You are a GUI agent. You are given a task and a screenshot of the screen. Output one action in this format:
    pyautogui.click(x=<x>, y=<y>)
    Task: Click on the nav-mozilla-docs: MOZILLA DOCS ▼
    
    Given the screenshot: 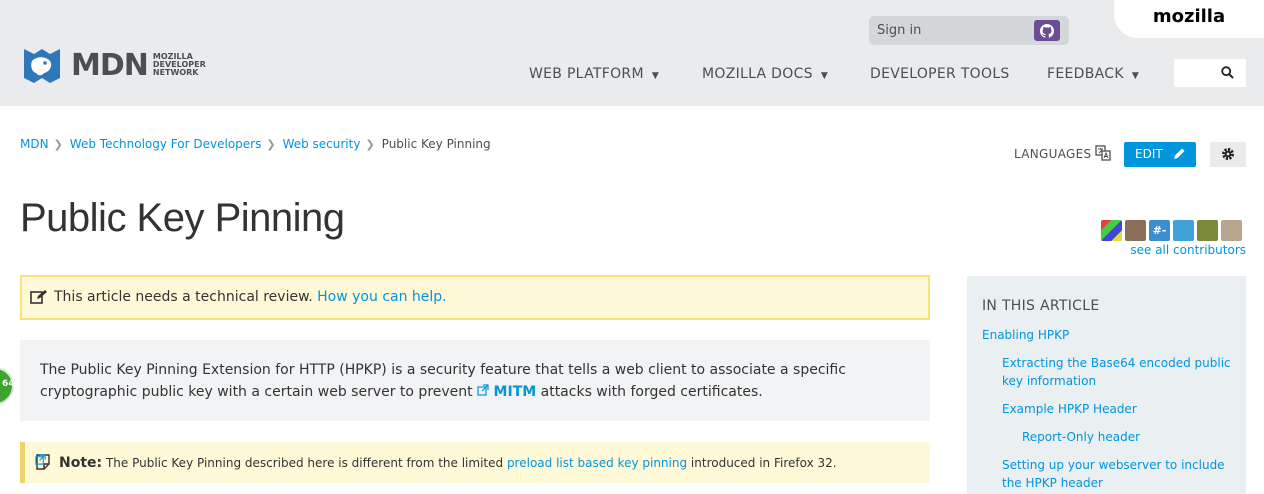 What is the action you would take?
    pyautogui.click(x=765, y=74)
    